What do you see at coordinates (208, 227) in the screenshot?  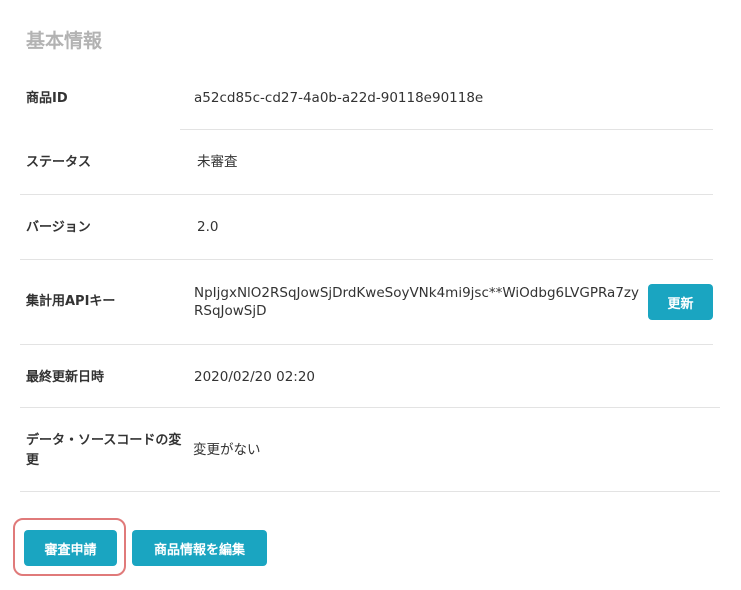 I see `value-version: 2.0` at bounding box center [208, 227].